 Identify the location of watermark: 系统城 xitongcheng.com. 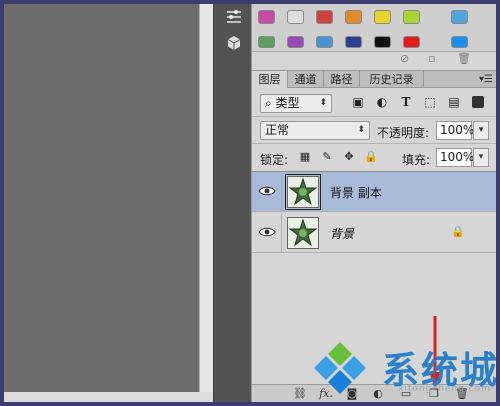
(404, 369).